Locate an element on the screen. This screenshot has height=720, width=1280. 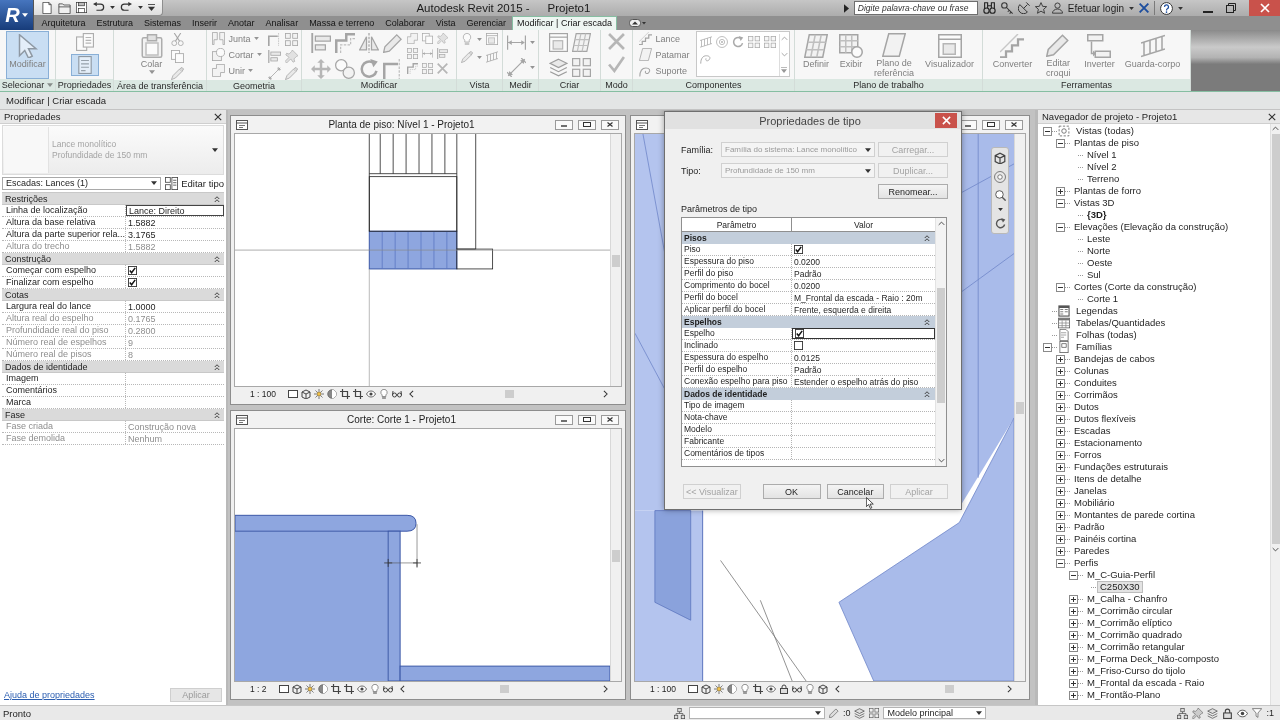
tree-item: M_Friso-Curso do tijolo is located at coordinates (1136, 671).